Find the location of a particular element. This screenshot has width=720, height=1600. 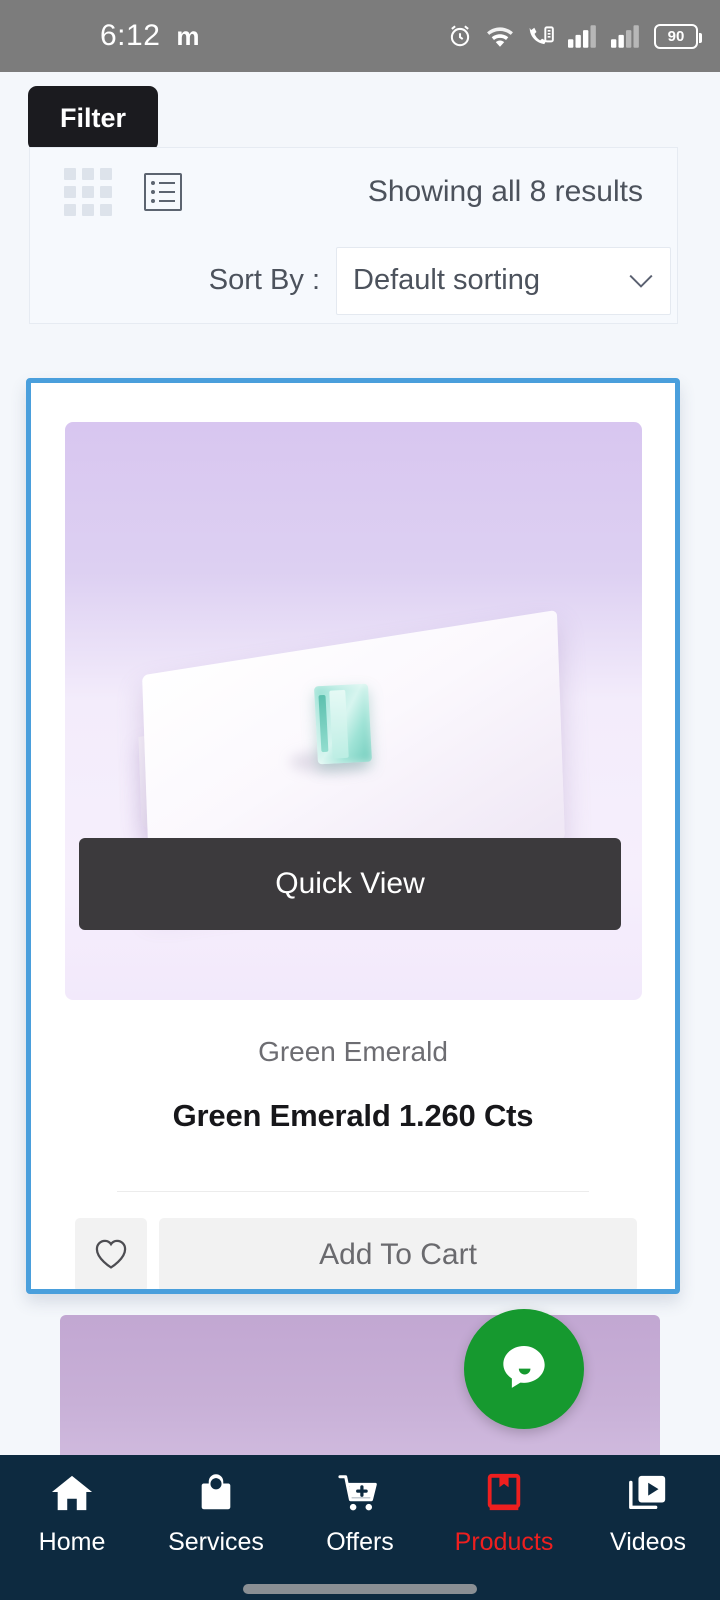

bottom-navigation-bar: Home Services Offers Products Videos is located at coordinates (360, 1527).